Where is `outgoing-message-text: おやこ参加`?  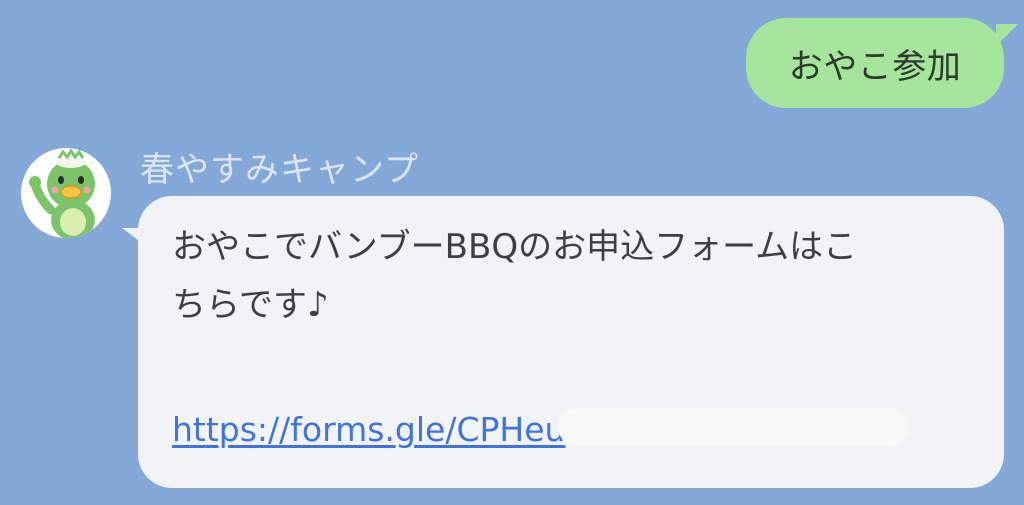
outgoing-message-text: おやこ参加 is located at coordinates (875, 66).